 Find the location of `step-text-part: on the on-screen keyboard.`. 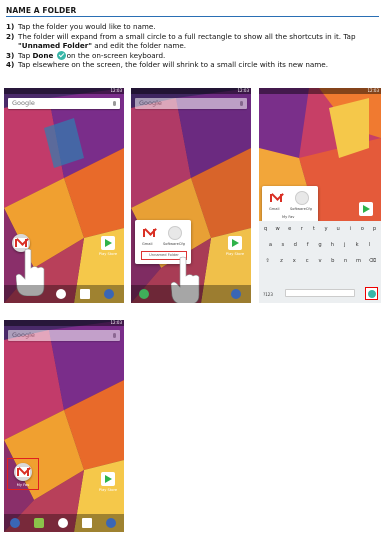

step-text-part: on the on-screen keyboard. is located at coordinates (116, 55).